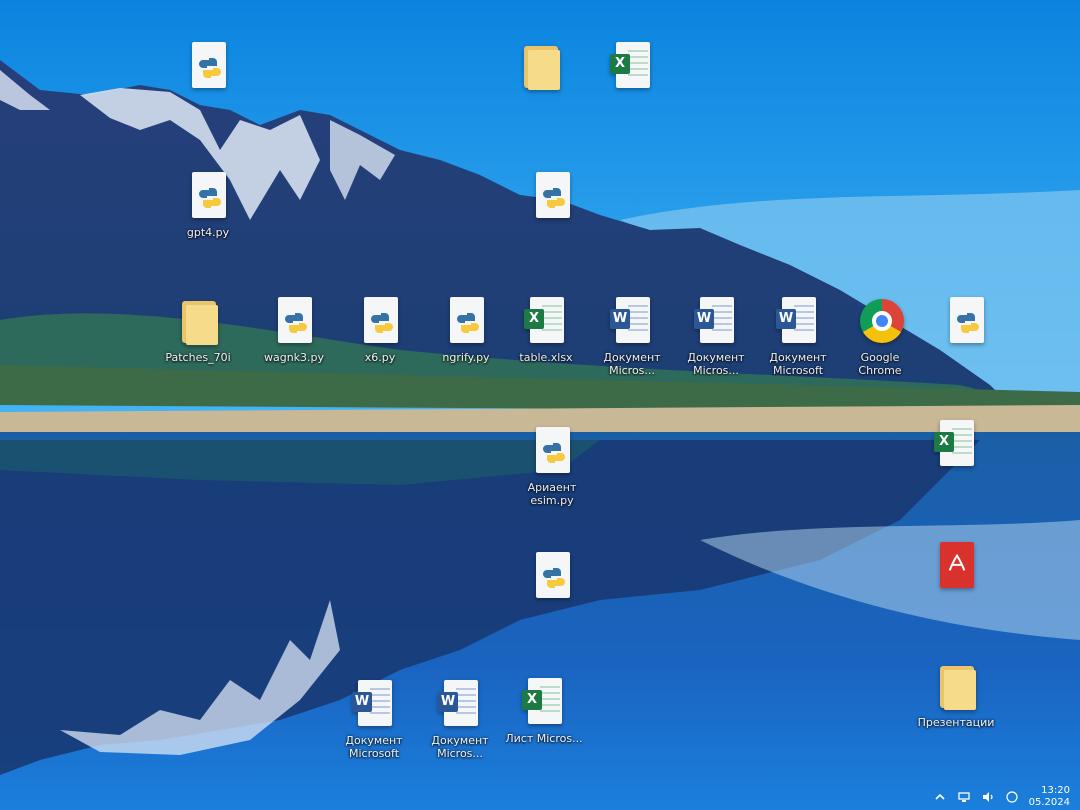 This screenshot has width=1080, height=810. Describe the element at coordinates (1049, 802) in the screenshot. I see `clock-date: 05.2024` at that location.